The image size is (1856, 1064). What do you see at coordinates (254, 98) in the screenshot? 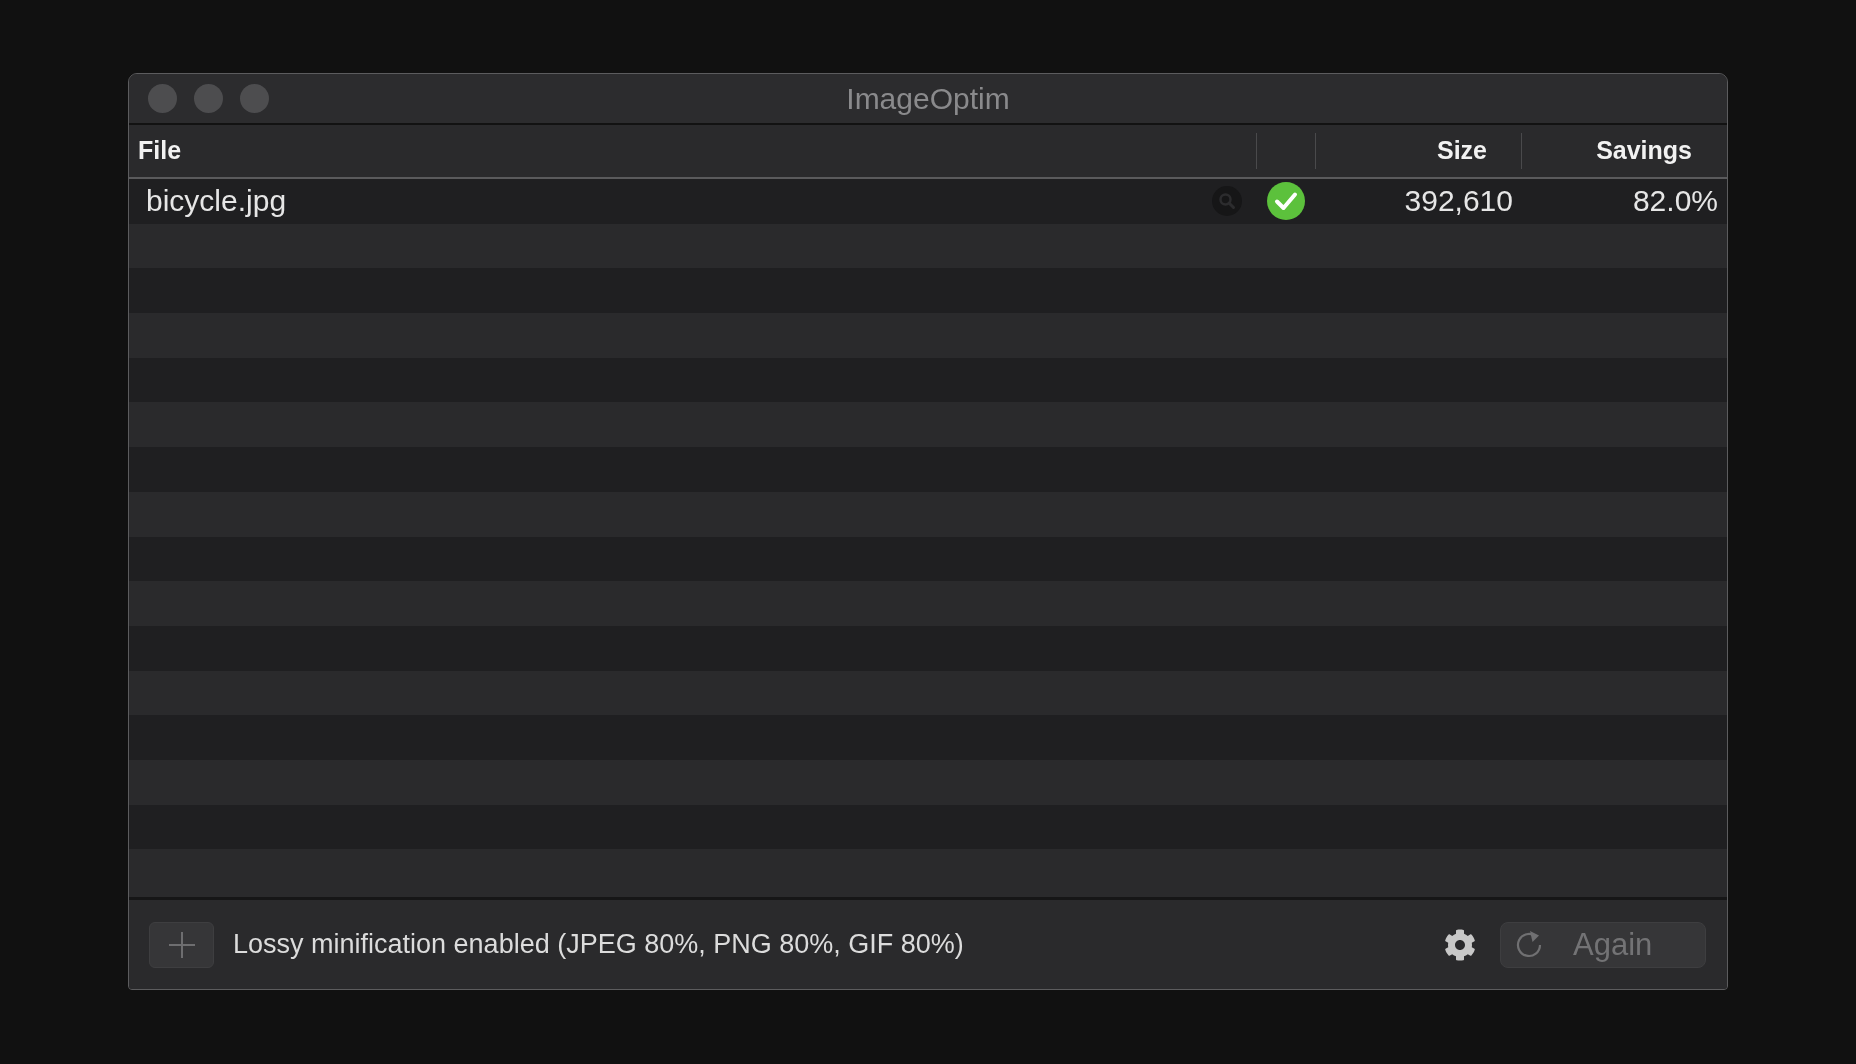
I see `zoom-button` at bounding box center [254, 98].